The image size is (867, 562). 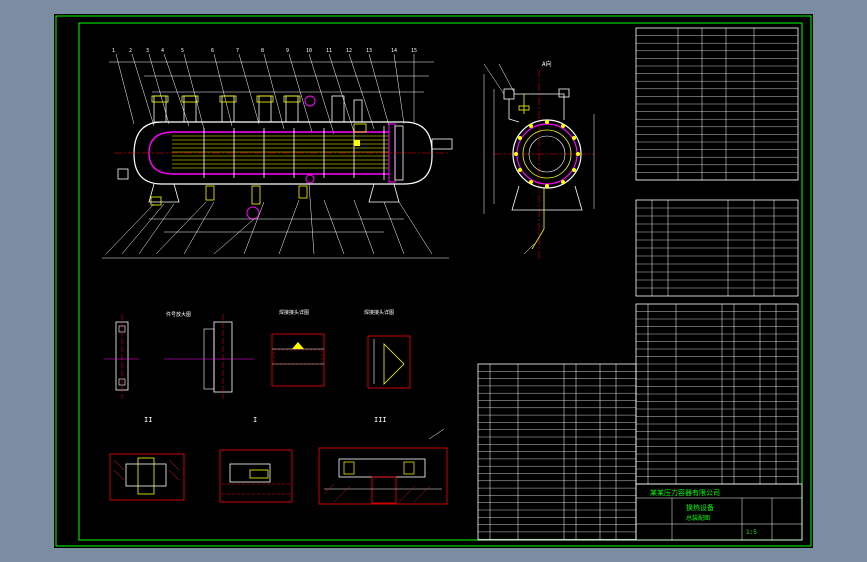 What do you see at coordinates (237, 51) in the screenshot?
I see `svg-text: 7` at bounding box center [237, 51].